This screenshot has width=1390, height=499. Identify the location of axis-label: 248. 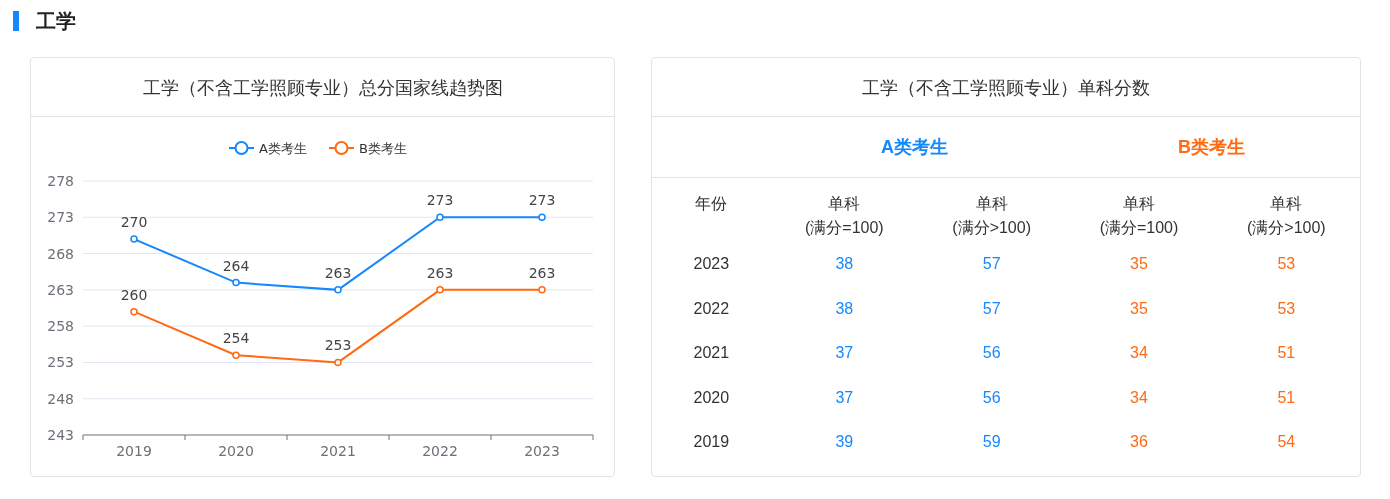
(60, 398).